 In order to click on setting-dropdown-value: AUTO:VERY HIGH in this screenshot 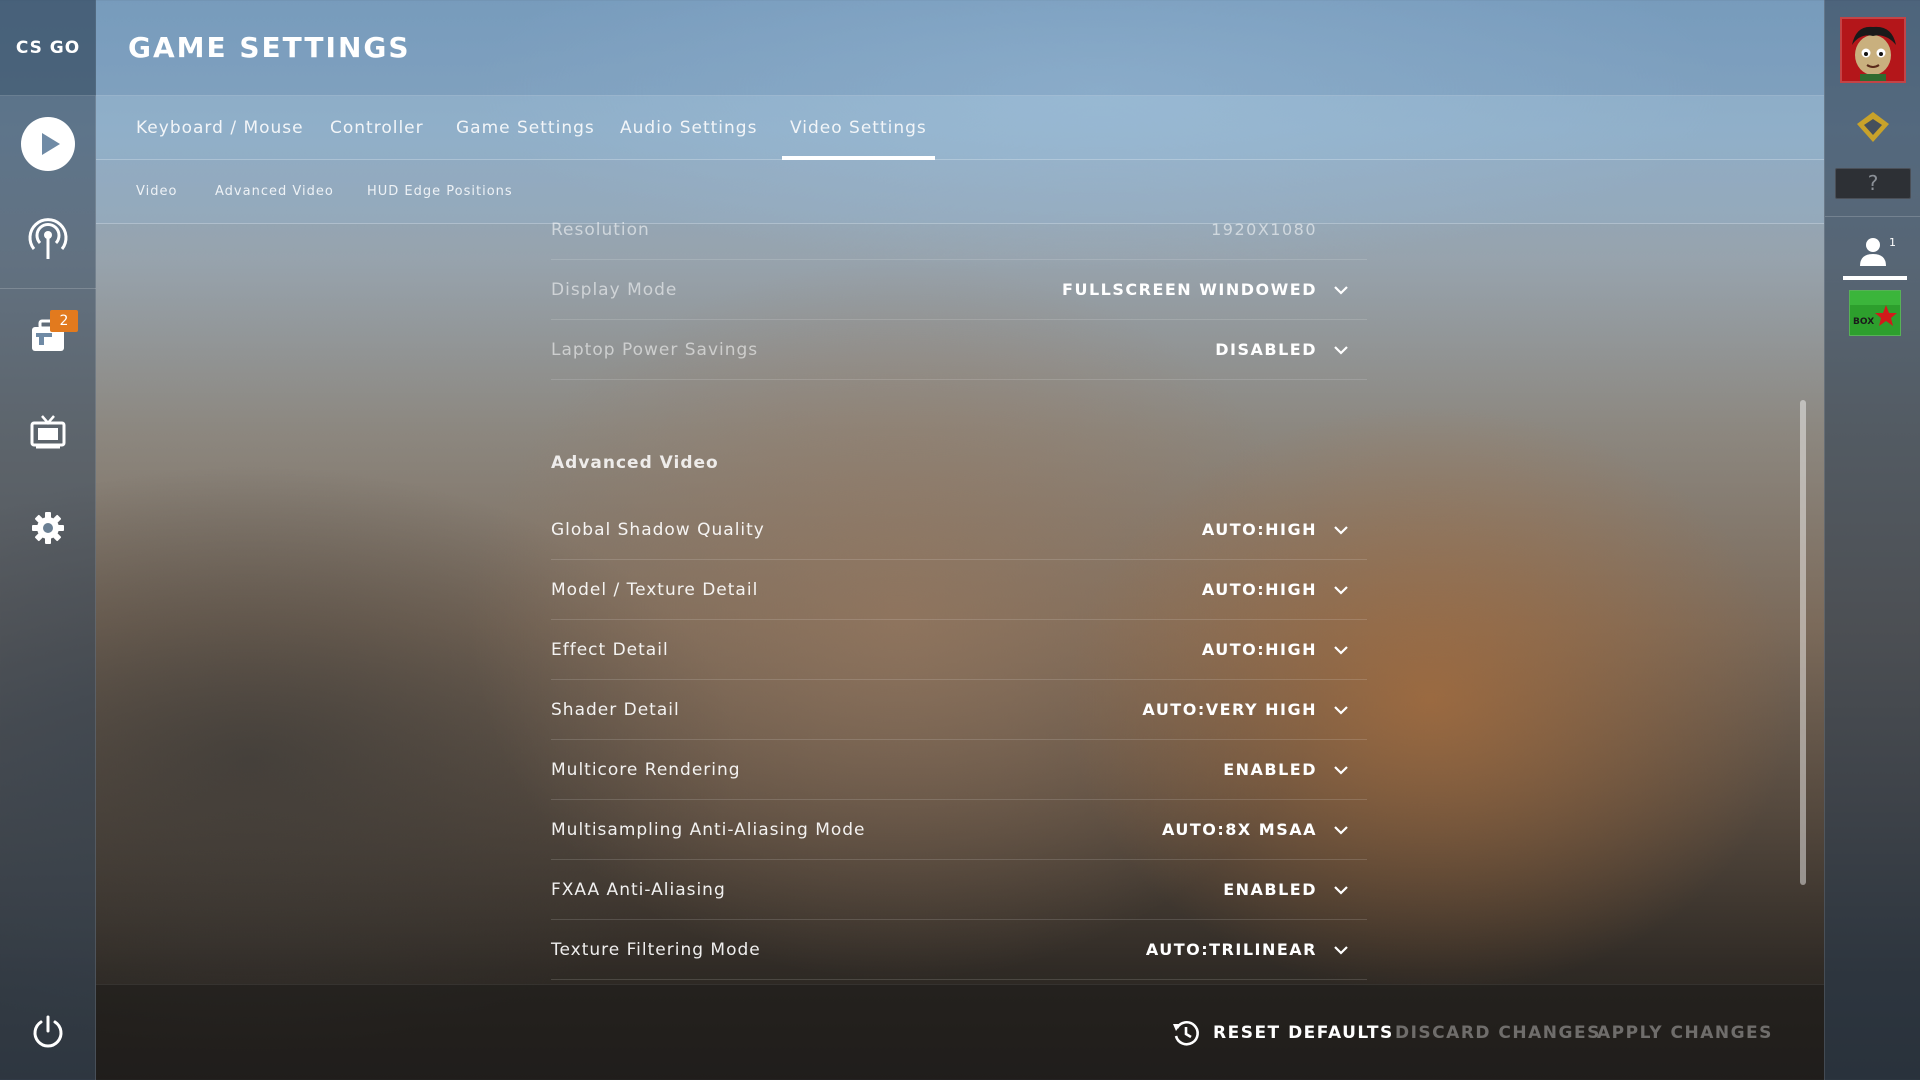, I will do `click(1229, 710)`.